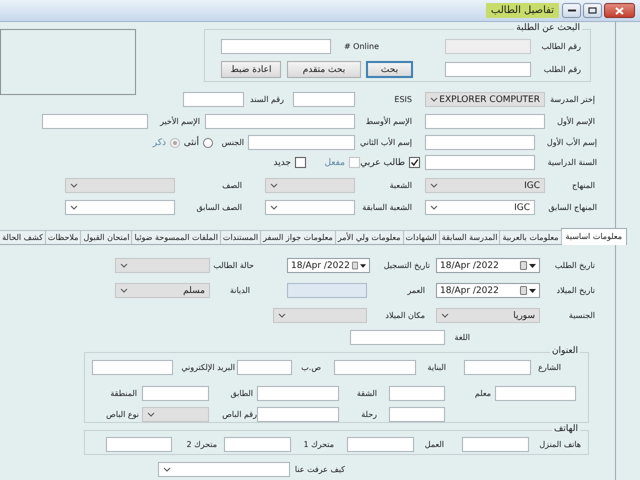  What do you see at coordinates (583, 185) in the screenshot?
I see `field-label: المنهاج` at bounding box center [583, 185].